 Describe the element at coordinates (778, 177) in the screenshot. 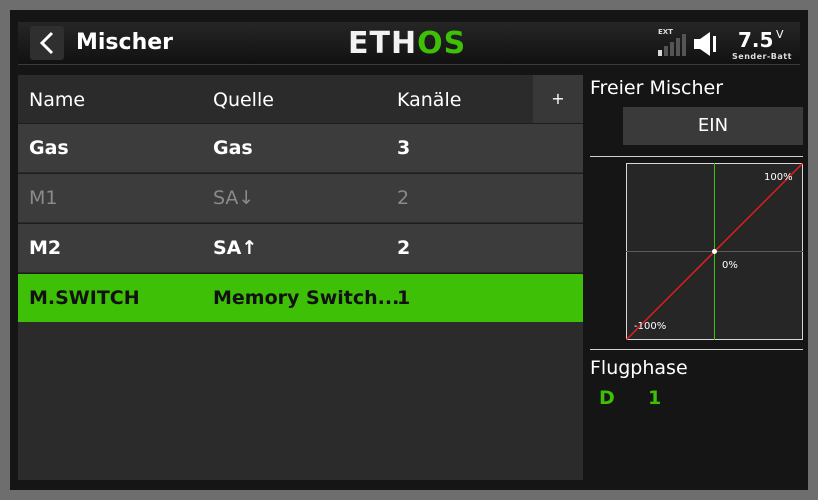

I see `graph-top-label: 100%` at that location.